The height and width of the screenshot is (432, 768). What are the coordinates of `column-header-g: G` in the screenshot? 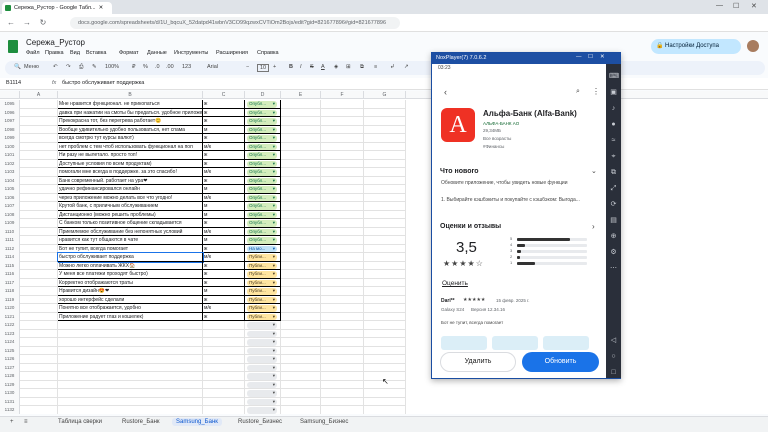 It's located at (385, 95).